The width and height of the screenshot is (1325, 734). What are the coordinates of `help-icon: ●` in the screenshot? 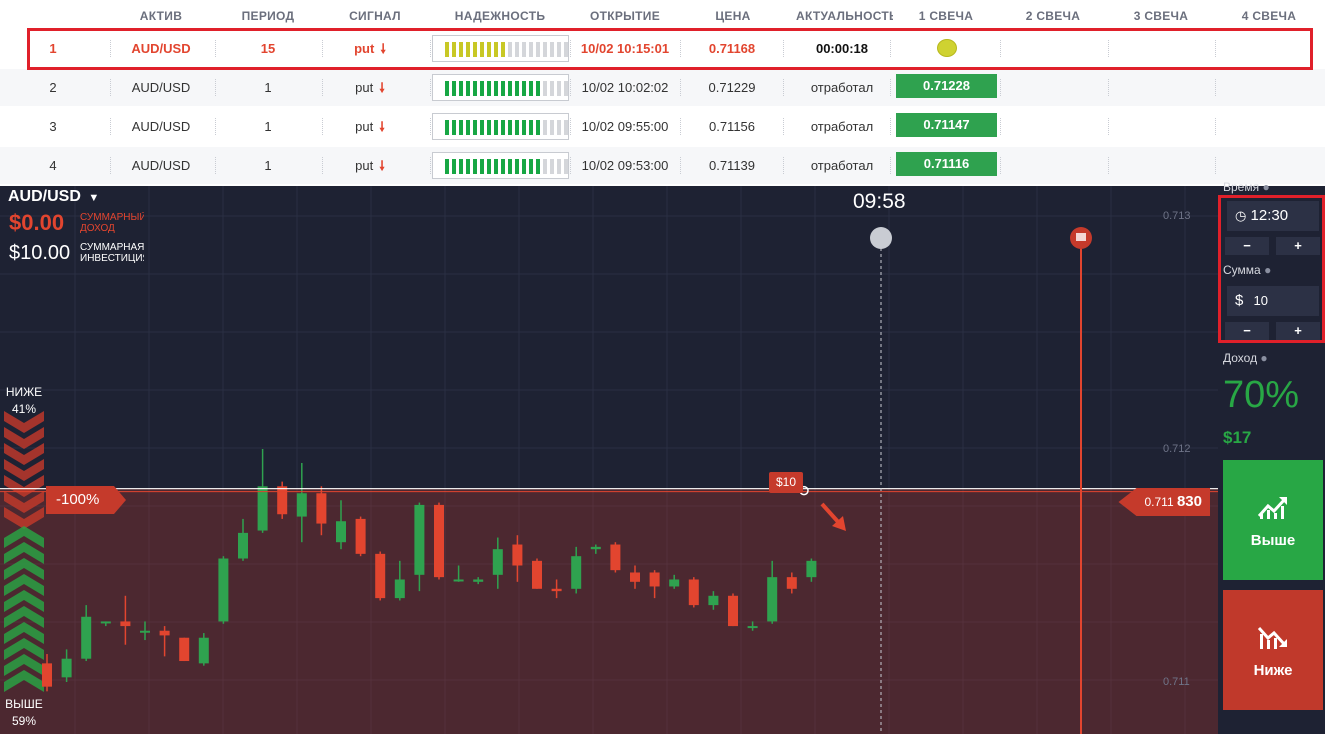 It's located at (1264, 358).